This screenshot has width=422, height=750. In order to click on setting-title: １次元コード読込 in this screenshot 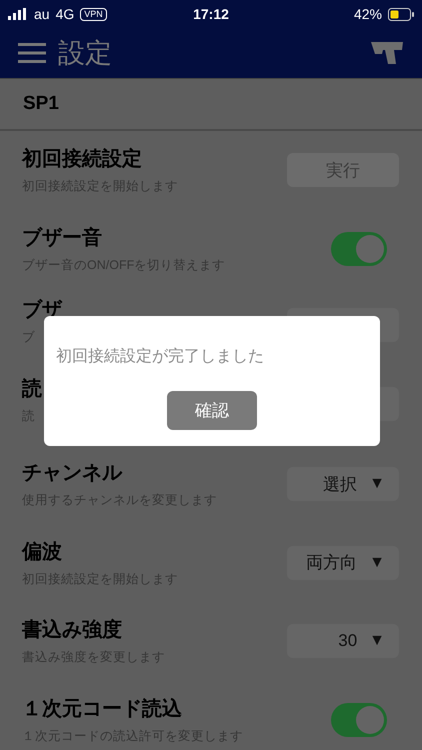, I will do `click(102, 709)`.